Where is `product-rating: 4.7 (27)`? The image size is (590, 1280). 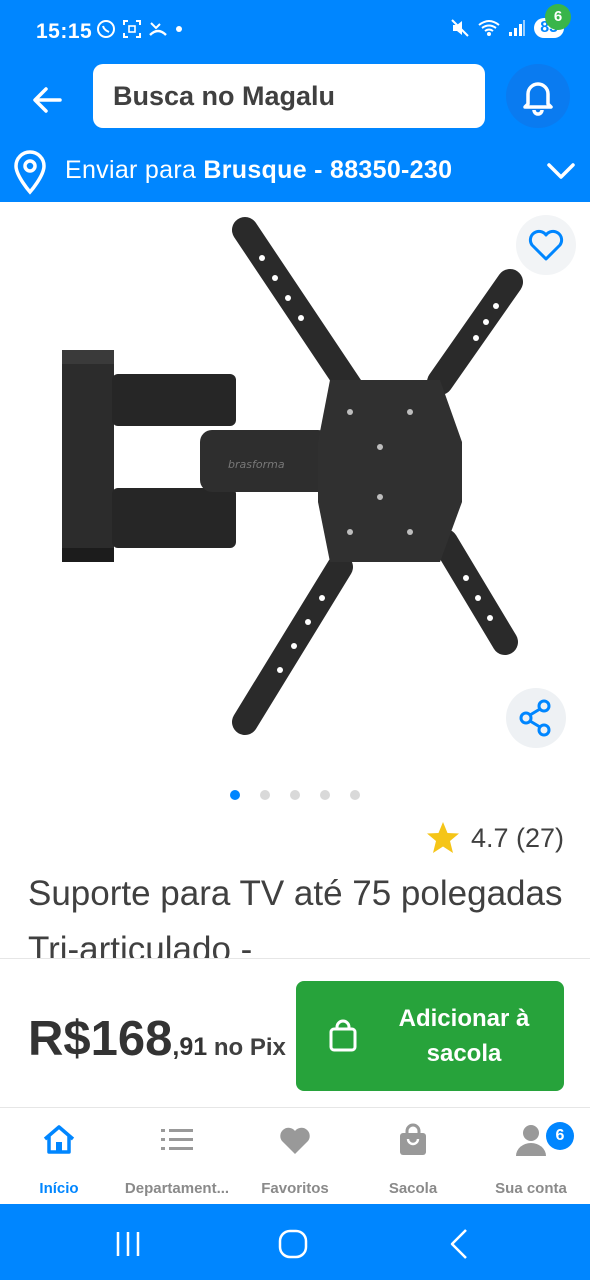
product-rating: 4.7 (27) is located at coordinates (494, 838).